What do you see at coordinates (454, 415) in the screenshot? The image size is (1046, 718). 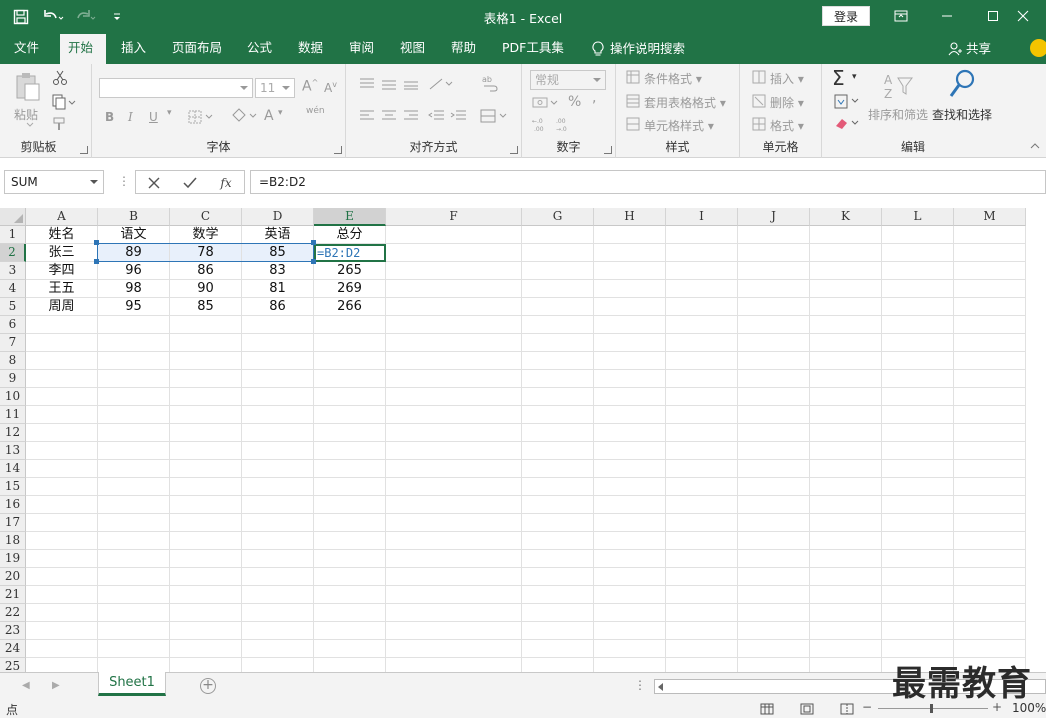 I see `cell-f11` at bounding box center [454, 415].